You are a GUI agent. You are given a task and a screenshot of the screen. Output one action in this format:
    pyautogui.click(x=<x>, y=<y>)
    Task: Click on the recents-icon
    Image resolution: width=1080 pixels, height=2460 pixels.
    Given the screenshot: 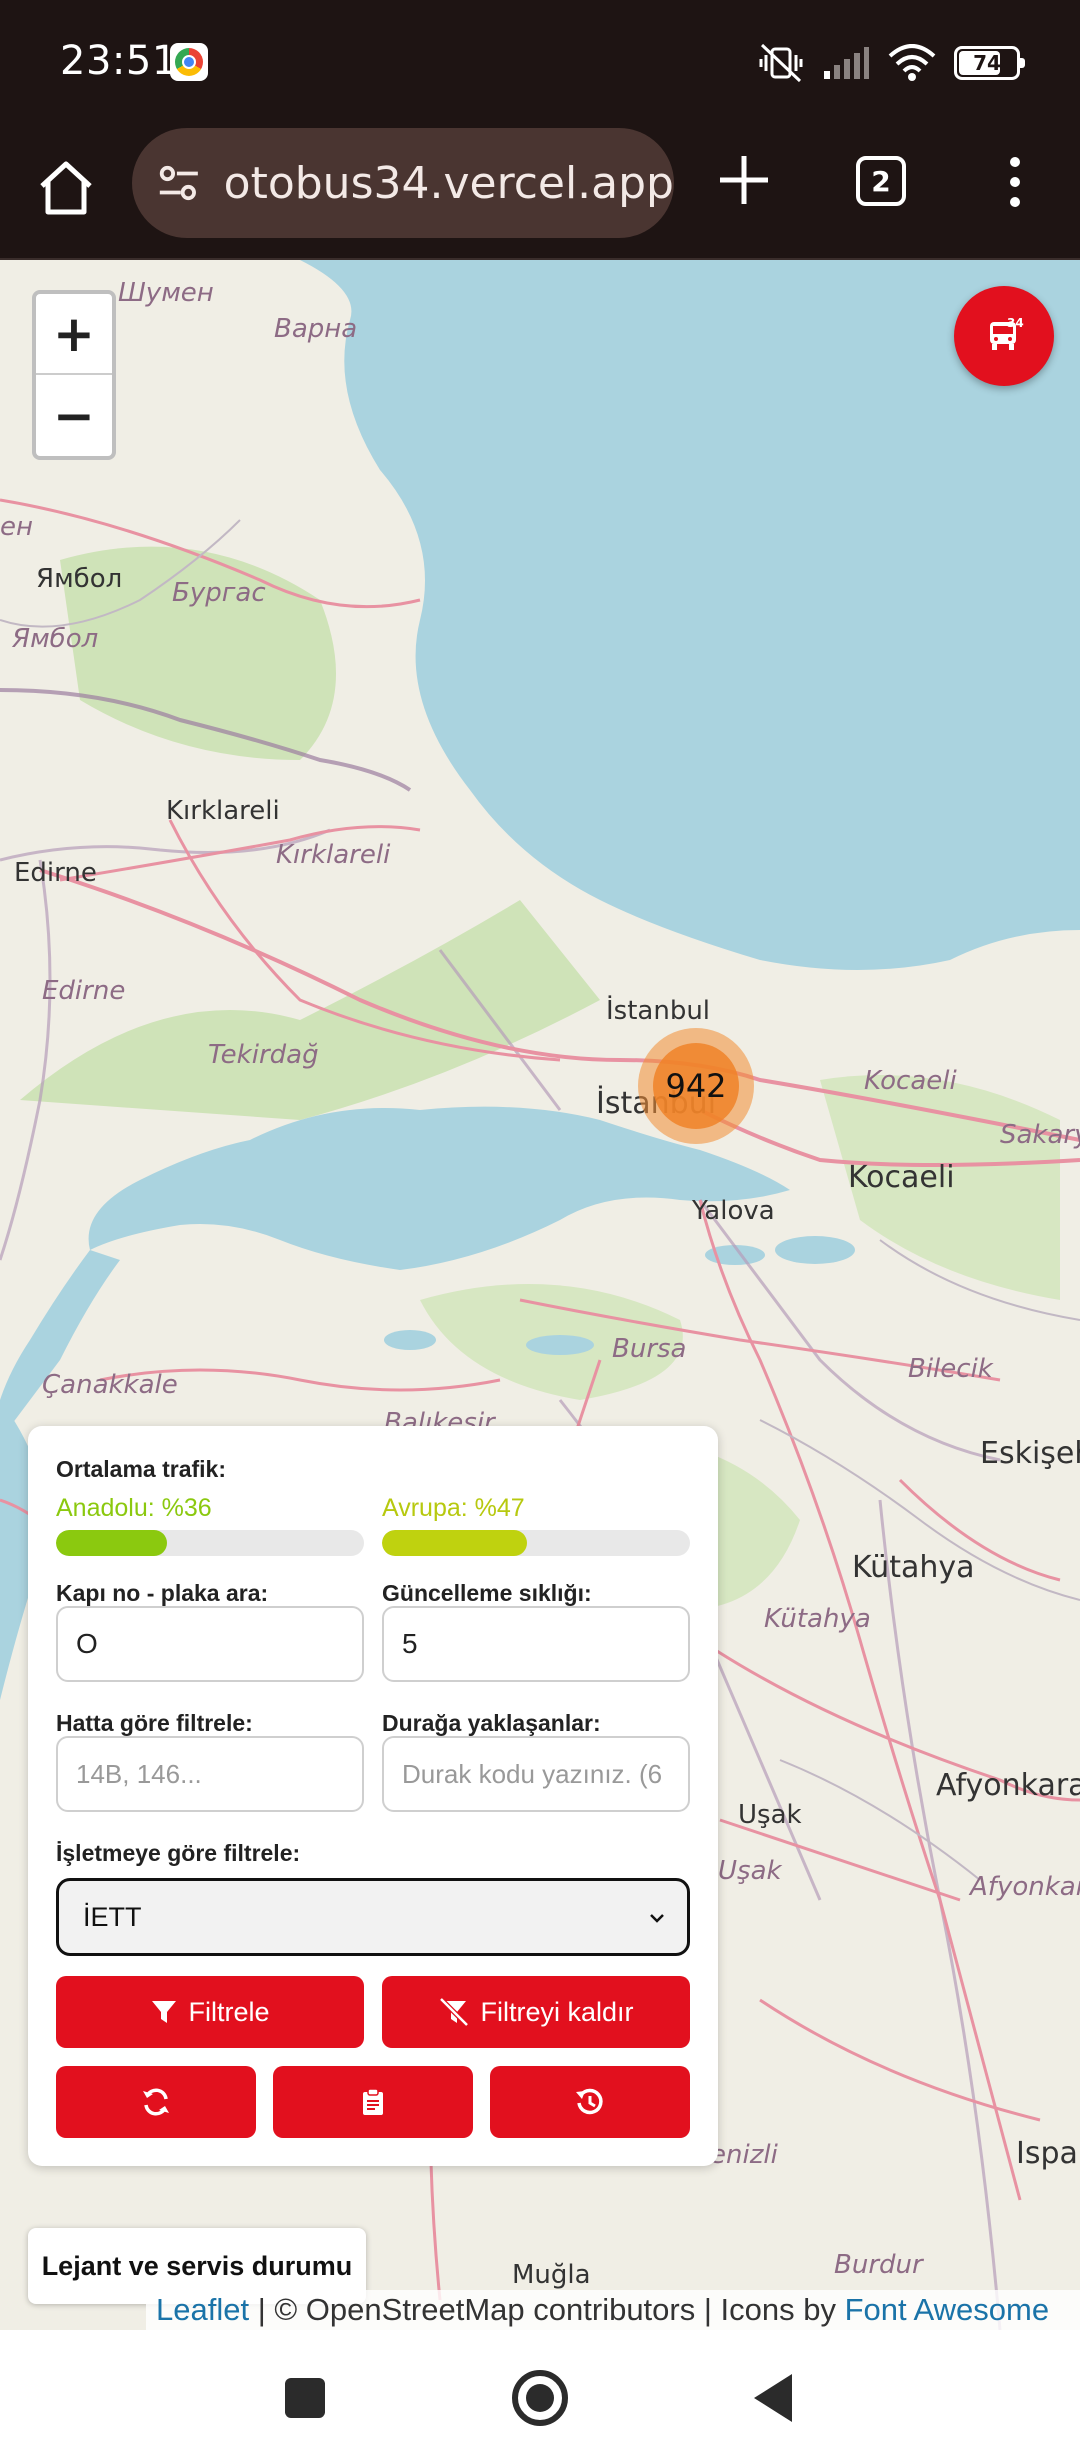 What is the action you would take?
    pyautogui.click(x=305, y=2398)
    